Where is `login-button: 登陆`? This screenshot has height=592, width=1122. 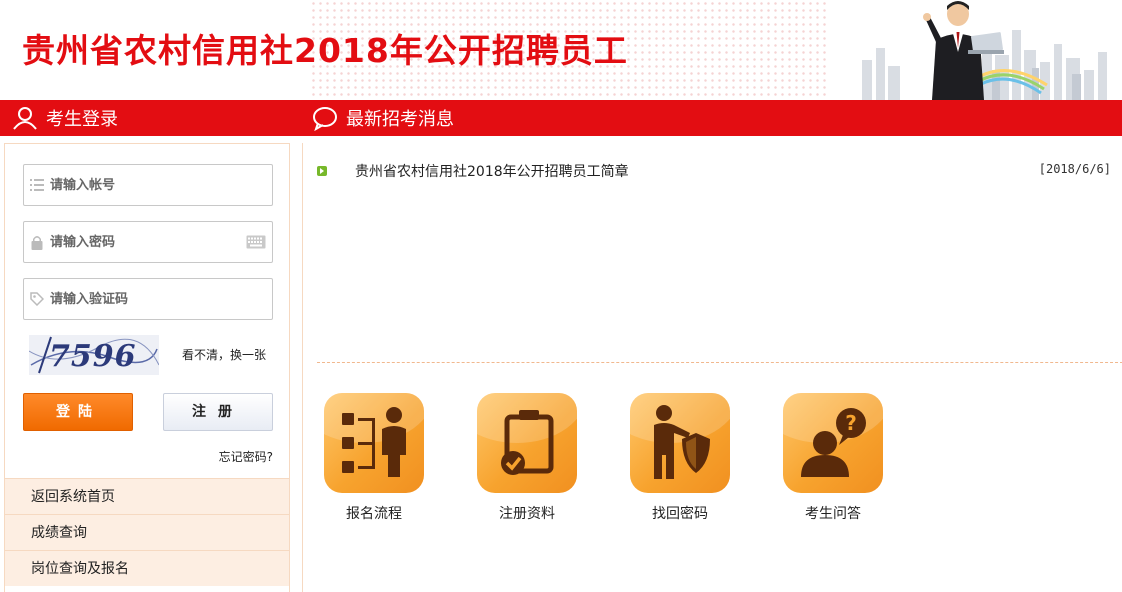 login-button: 登陆 is located at coordinates (78, 412).